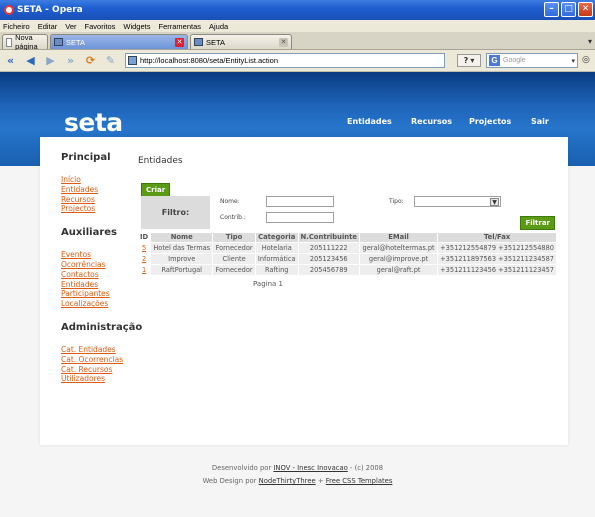 The image size is (595, 517). What do you see at coordinates (182, 237) in the screenshot?
I see `column-header: Nome` at bounding box center [182, 237].